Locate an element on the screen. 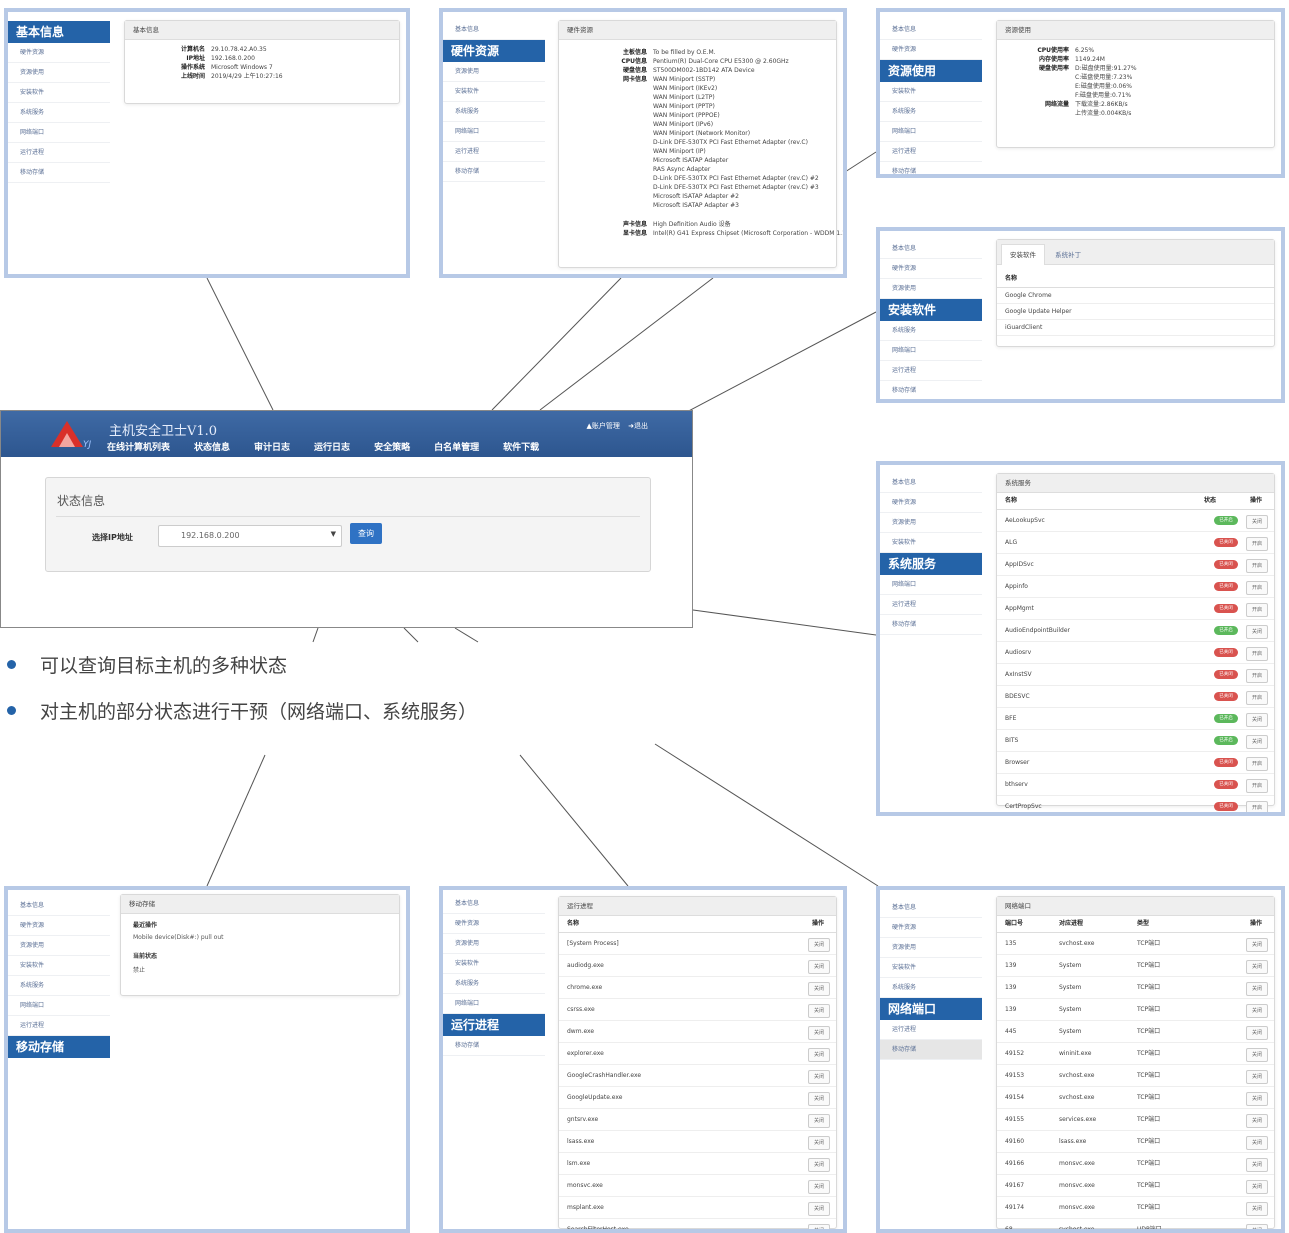 The height and width of the screenshot is (1233, 1289). logout-link: 退出 is located at coordinates (641, 426).